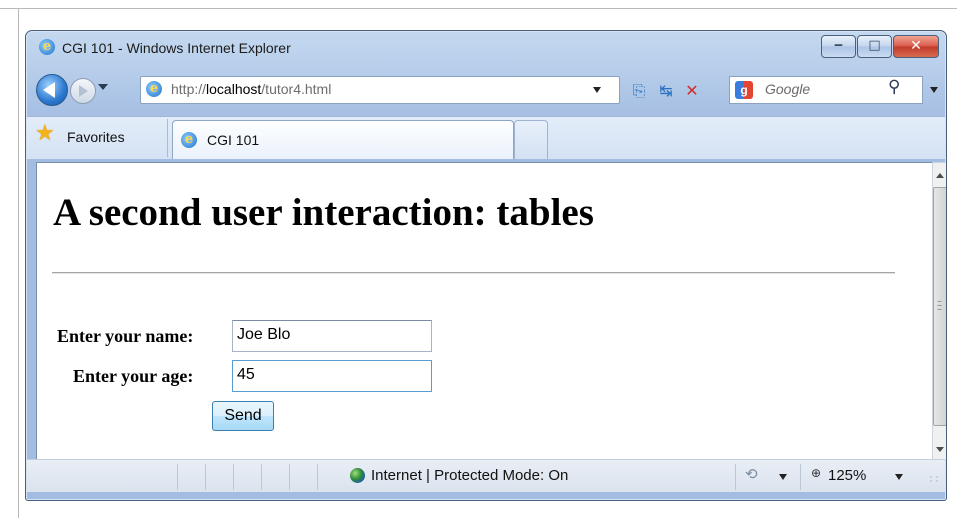 The image size is (957, 518). Describe the element at coordinates (96, 137) in the screenshot. I see `favorites-button: Favorites` at that location.